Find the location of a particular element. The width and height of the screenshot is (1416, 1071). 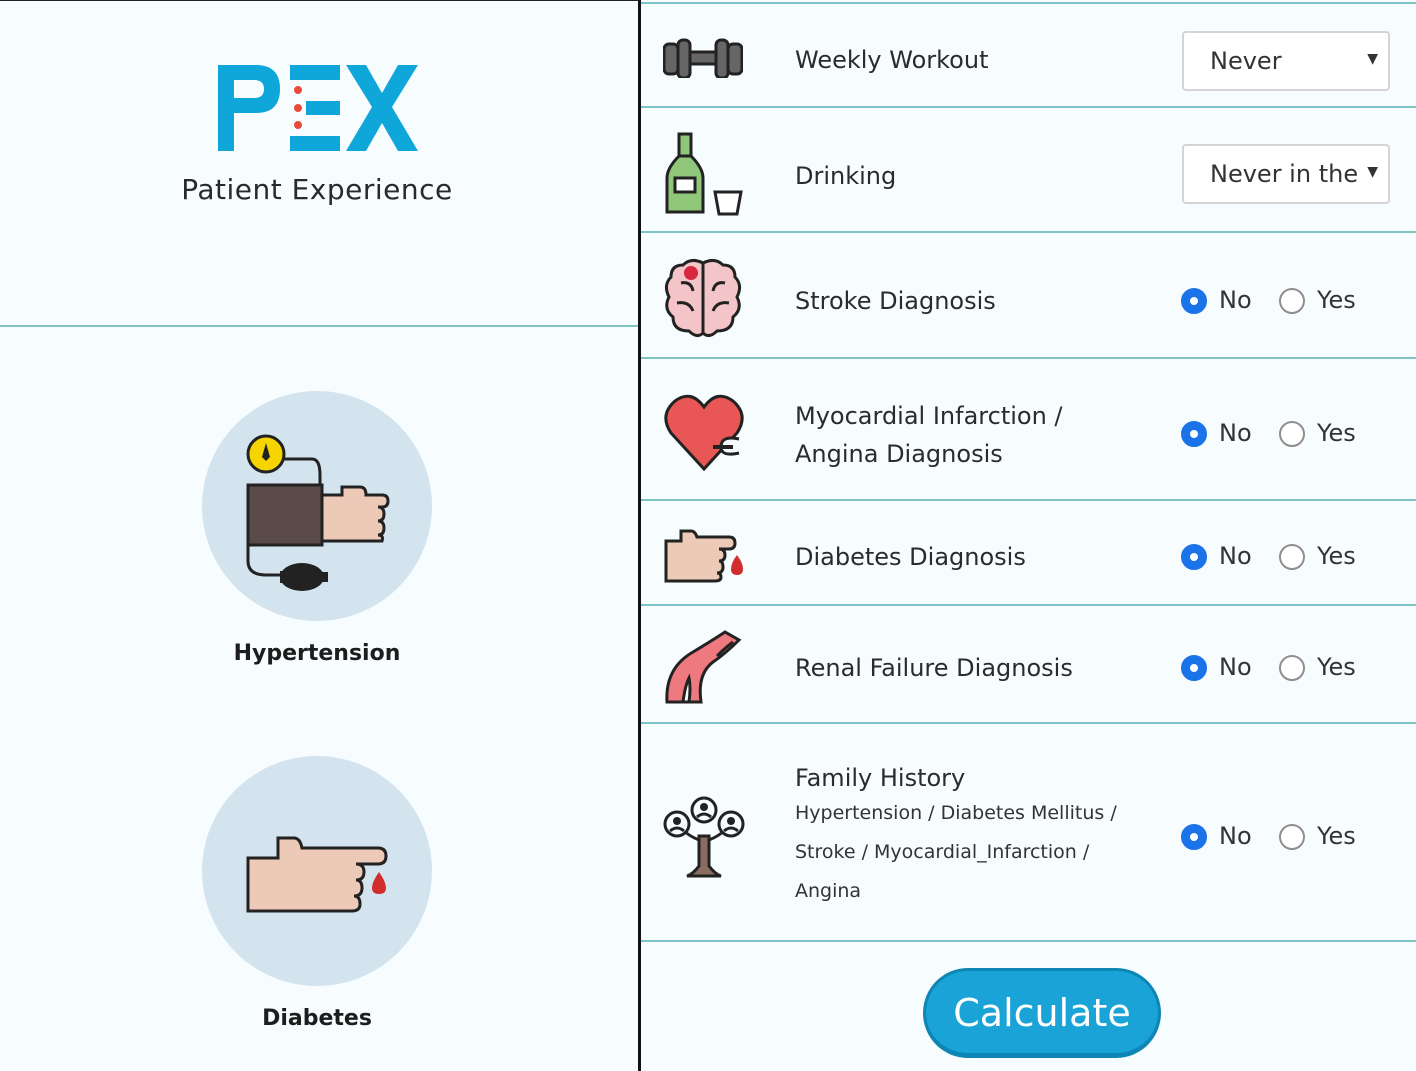

weekly-workout-select: Never ▼ is located at coordinates (1286, 61).